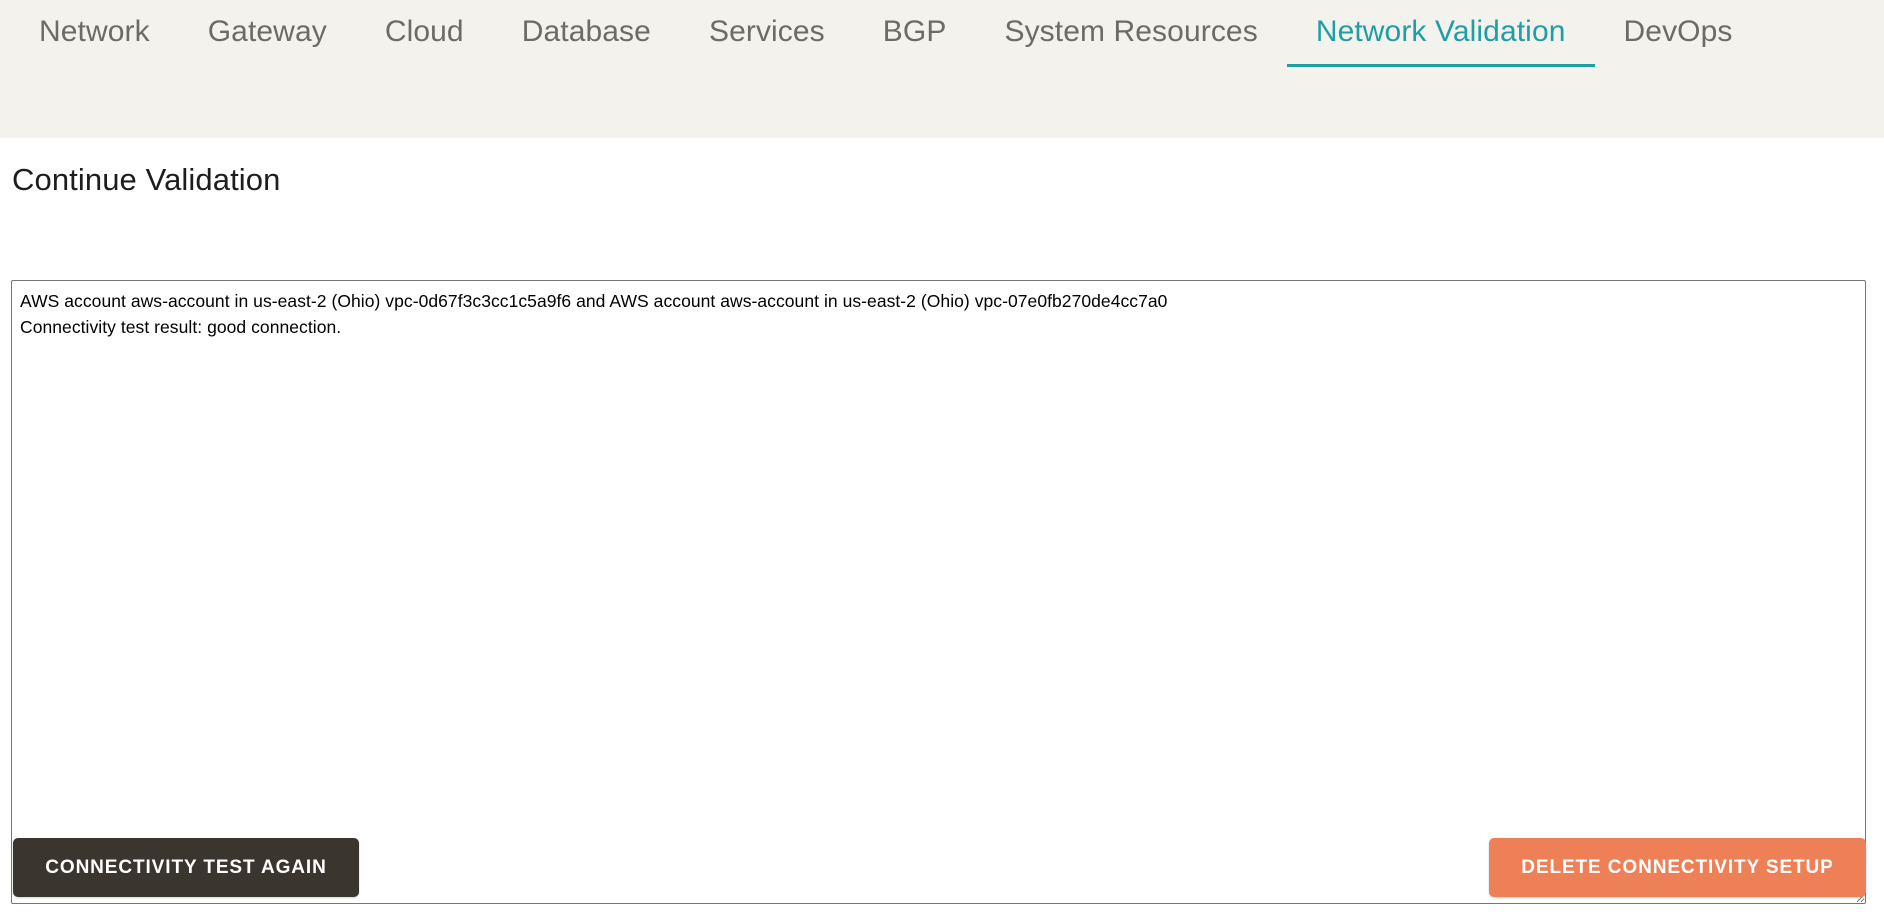 The height and width of the screenshot is (918, 1884). Describe the element at coordinates (586, 37) in the screenshot. I see `tab-database: Database` at that location.